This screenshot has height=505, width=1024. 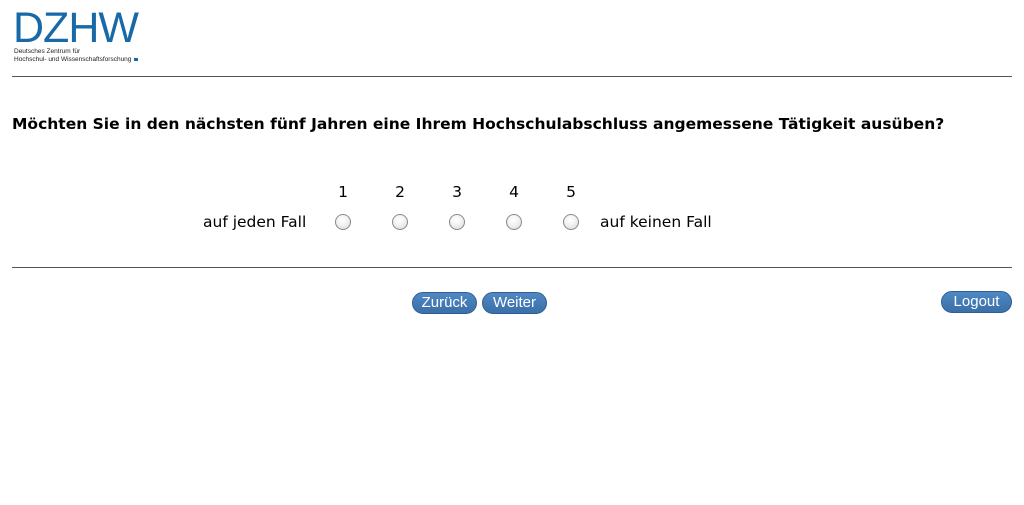 What do you see at coordinates (73, 59) in the screenshot?
I see `logo-subtitle-line2: Hochschul- und Wissenschaftsforschung` at bounding box center [73, 59].